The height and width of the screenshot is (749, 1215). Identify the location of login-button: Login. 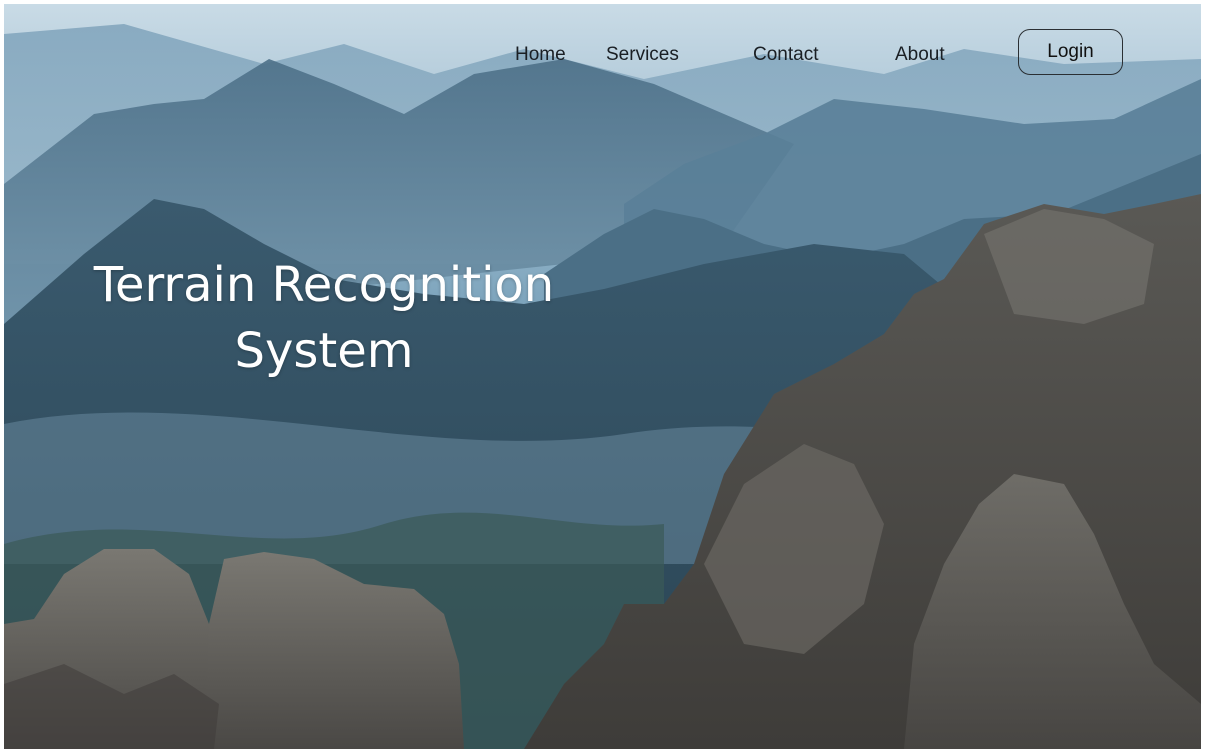
(1070, 52).